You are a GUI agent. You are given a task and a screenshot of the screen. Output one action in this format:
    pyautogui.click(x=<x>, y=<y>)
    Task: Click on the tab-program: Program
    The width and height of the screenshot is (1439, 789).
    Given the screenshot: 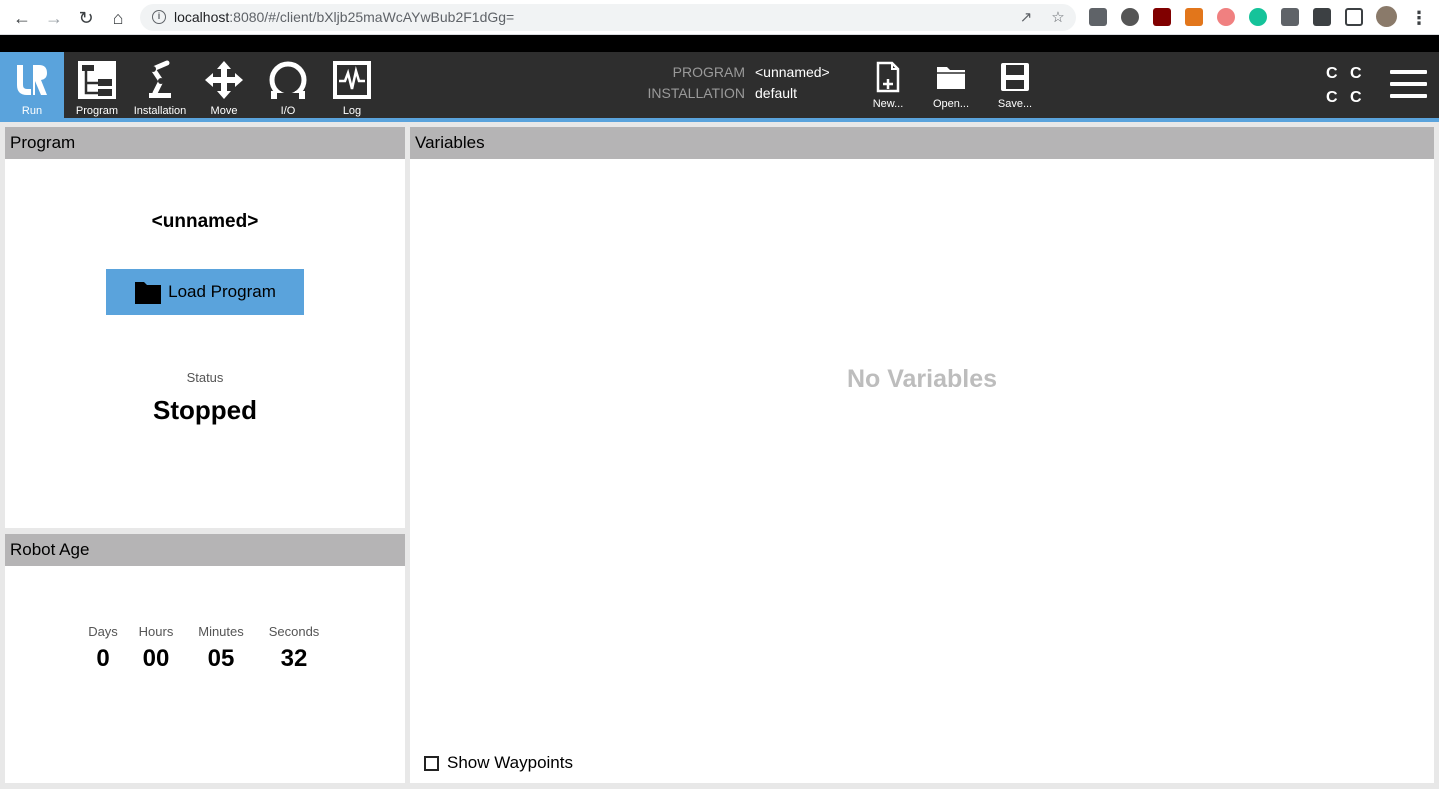 What is the action you would take?
    pyautogui.click(x=97, y=85)
    